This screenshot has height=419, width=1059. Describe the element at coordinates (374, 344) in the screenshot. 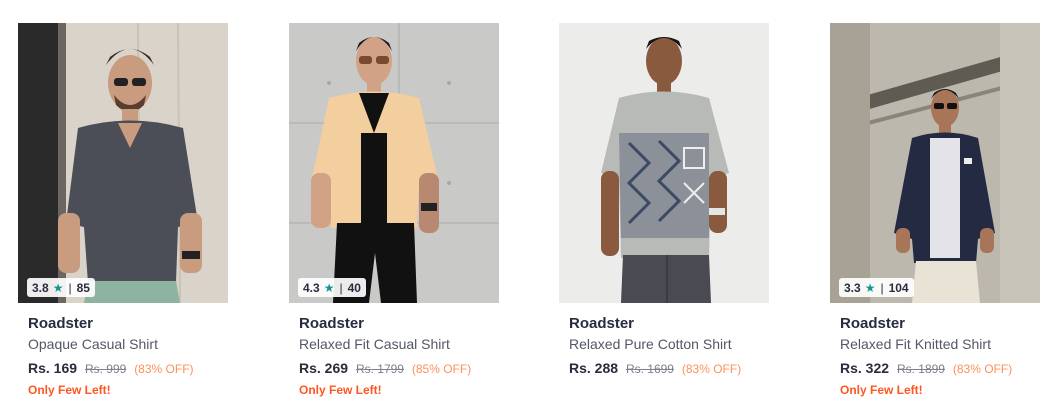

I see `product-title: Relaxed Fit Casual Shirt` at that location.